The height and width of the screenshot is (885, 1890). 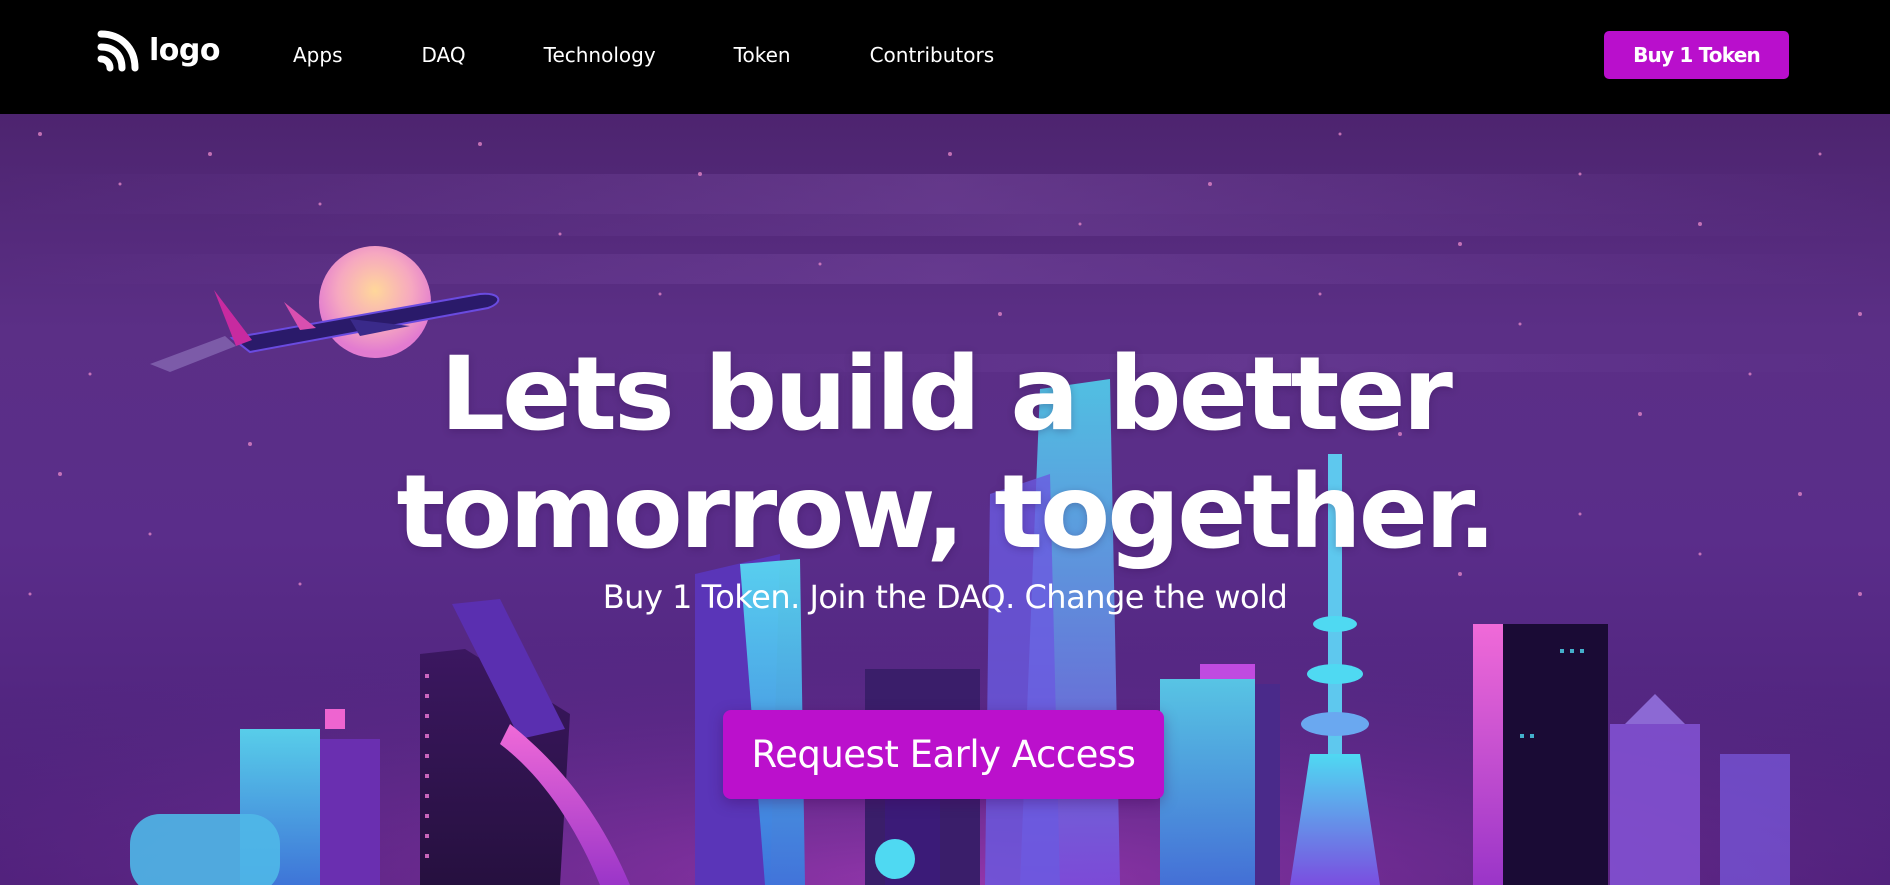 I want to click on brand-logo: logo, so click(x=158, y=51).